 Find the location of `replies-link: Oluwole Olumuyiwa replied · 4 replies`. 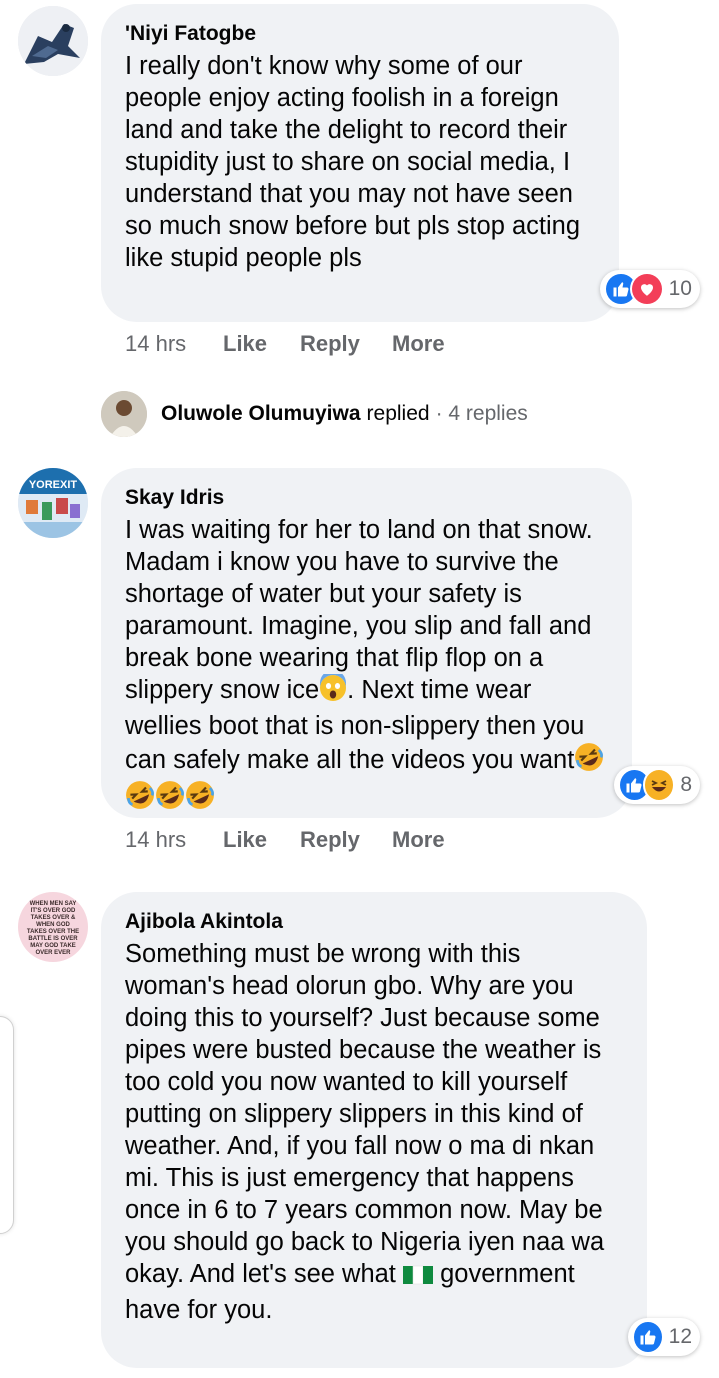

replies-link: Oluwole Olumuyiwa replied · 4 replies is located at coordinates (314, 414).